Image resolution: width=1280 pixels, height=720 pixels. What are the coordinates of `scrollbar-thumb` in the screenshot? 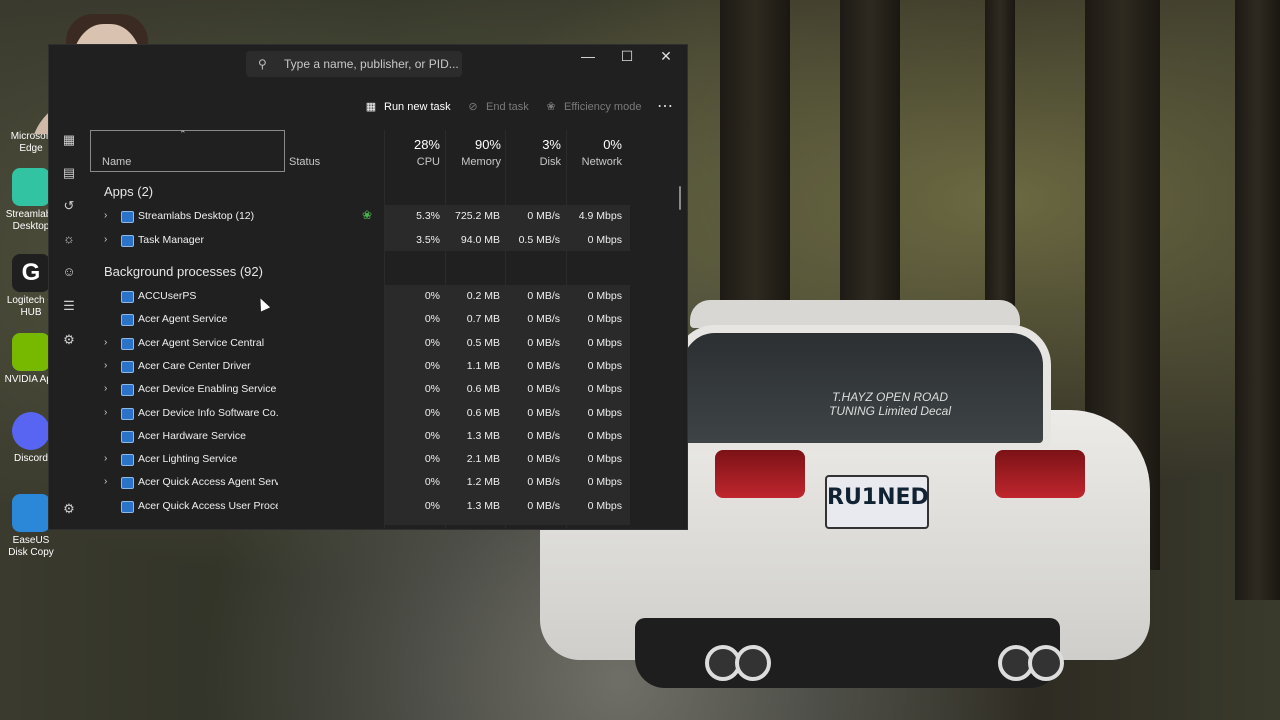 It's located at (680, 198).